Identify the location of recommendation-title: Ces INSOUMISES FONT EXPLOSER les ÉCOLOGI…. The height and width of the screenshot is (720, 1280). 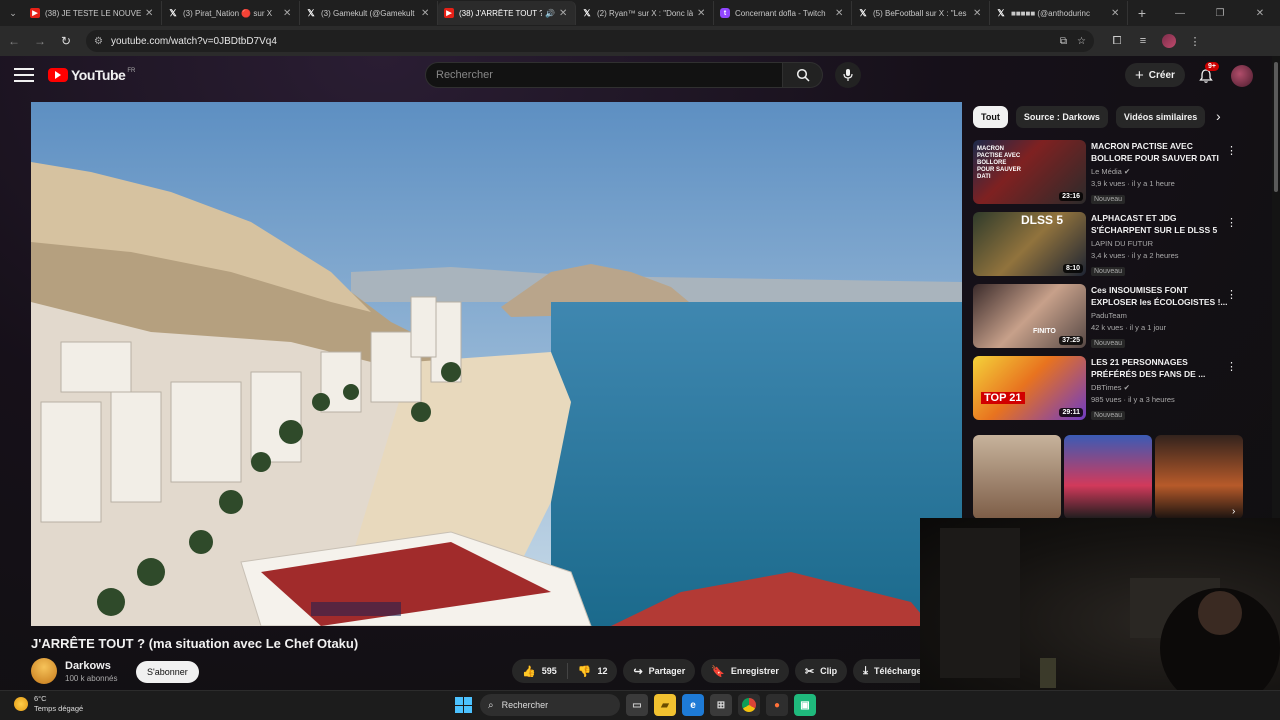
(1161, 296).